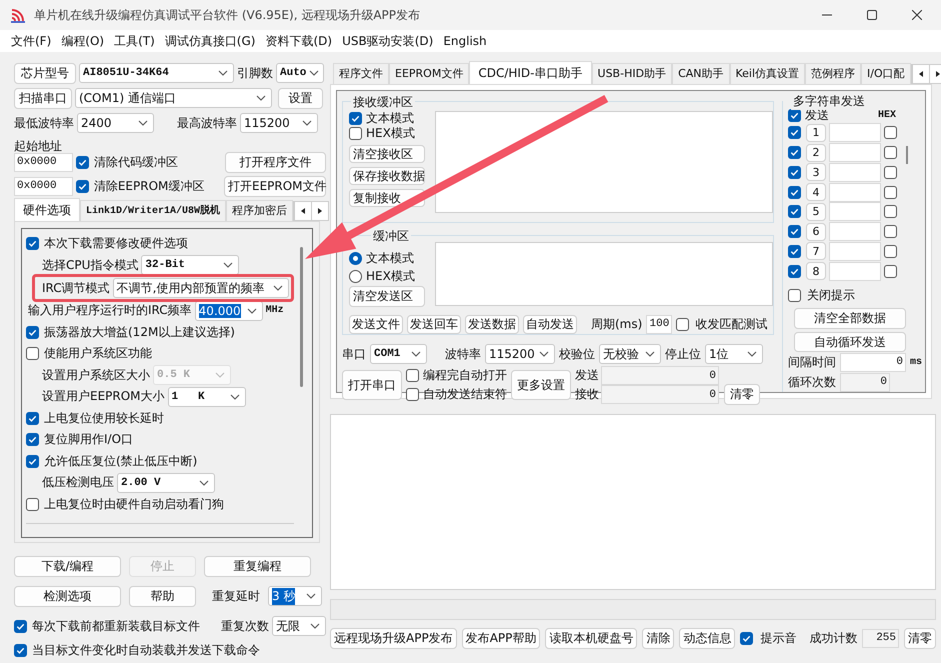 The width and height of the screenshot is (941, 663). I want to click on dropdown: 无校验, so click(630, 354).